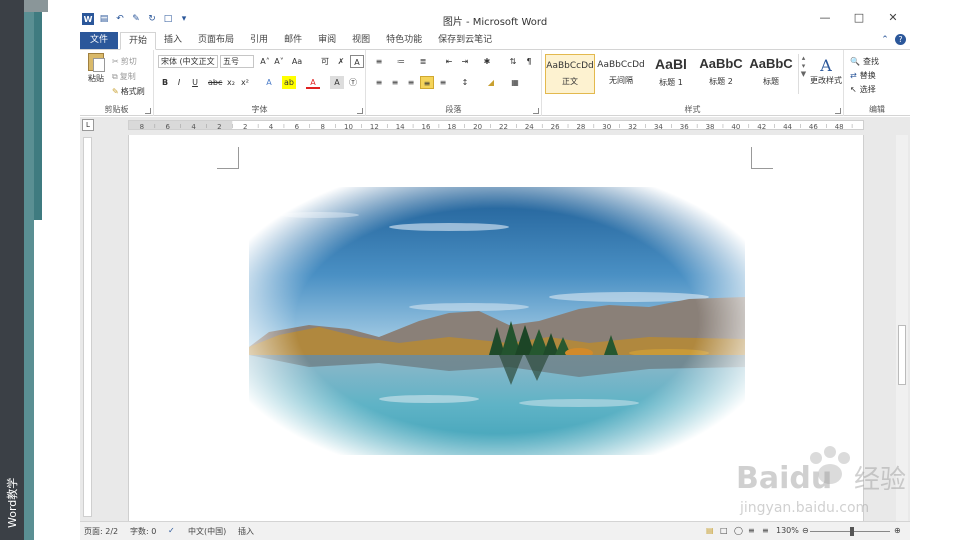 Image resolution: width=960 pixels, height=540 pixels. What do you see at coordinates (404, 41) in the screenshot?
I see `tab-special-features: 特色功能` at bounding box center [404, 41].